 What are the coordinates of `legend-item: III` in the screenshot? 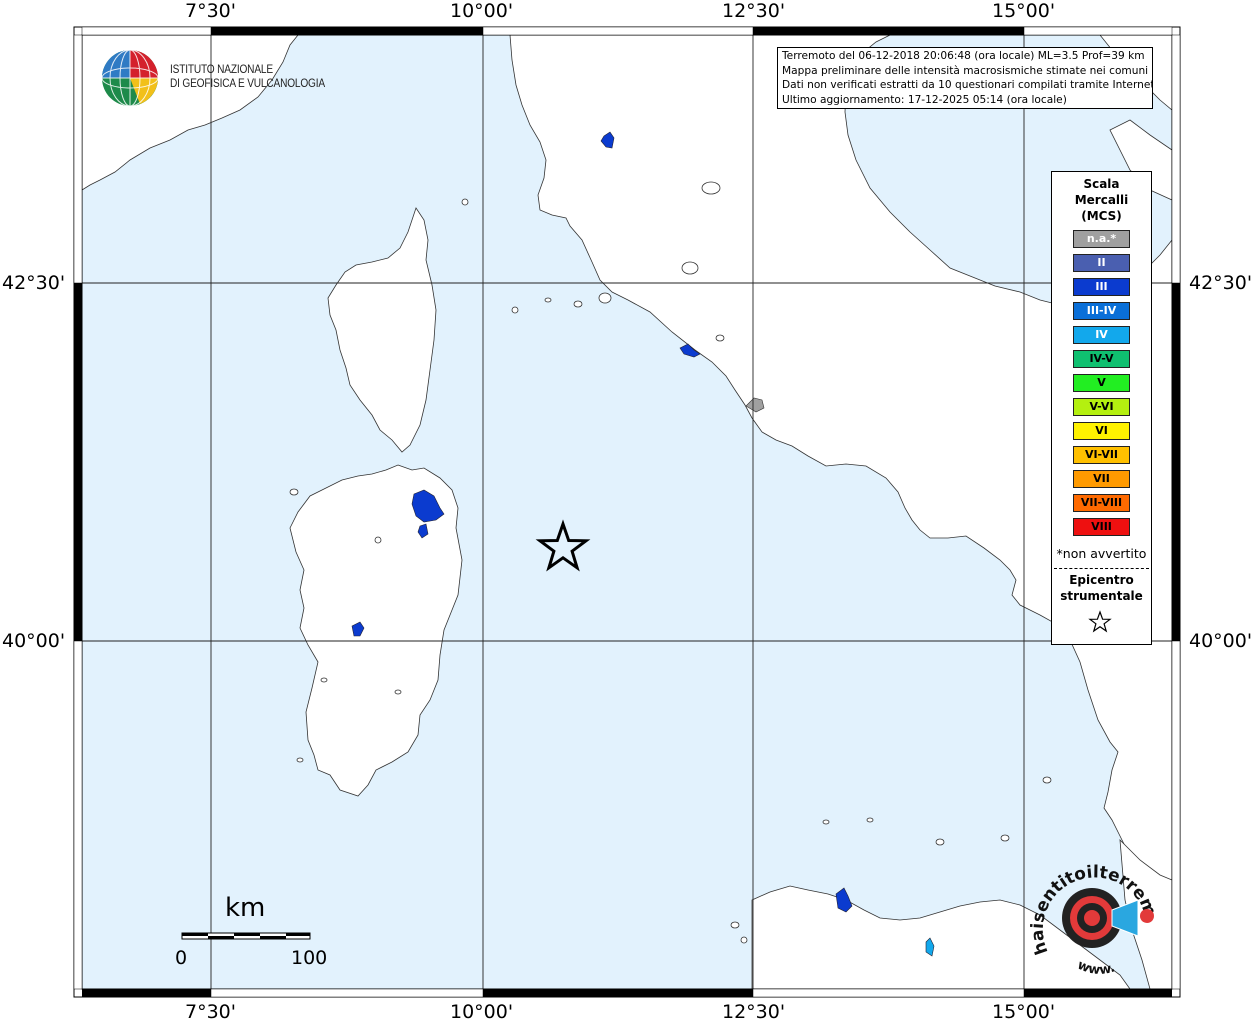 It's located at (1101, 287).